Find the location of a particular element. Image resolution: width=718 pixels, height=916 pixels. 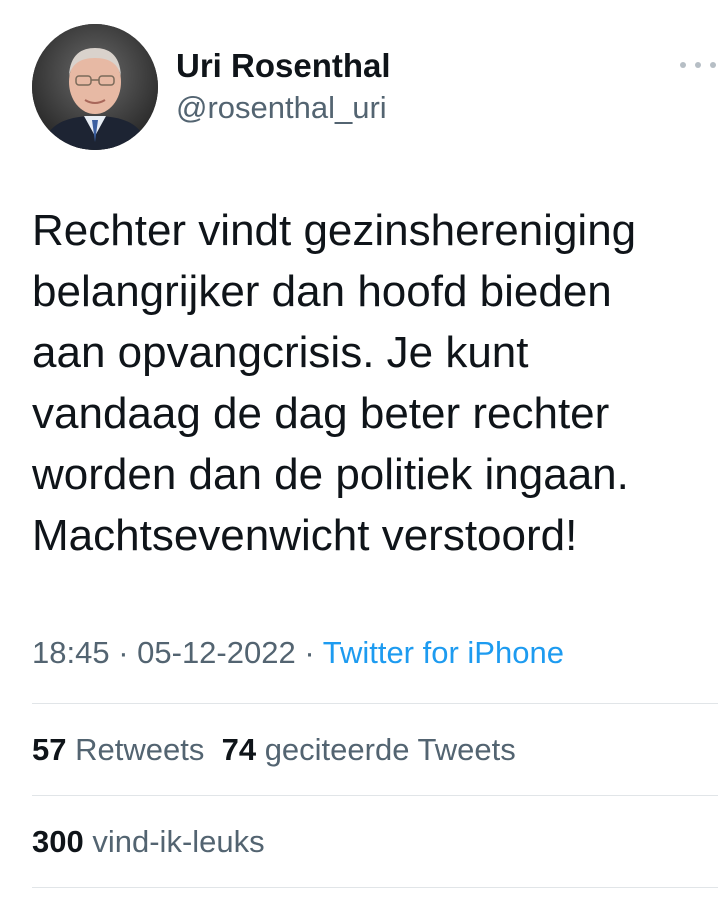

author-display-name: Uri Rosenthal is located at coordinates (283, 66).